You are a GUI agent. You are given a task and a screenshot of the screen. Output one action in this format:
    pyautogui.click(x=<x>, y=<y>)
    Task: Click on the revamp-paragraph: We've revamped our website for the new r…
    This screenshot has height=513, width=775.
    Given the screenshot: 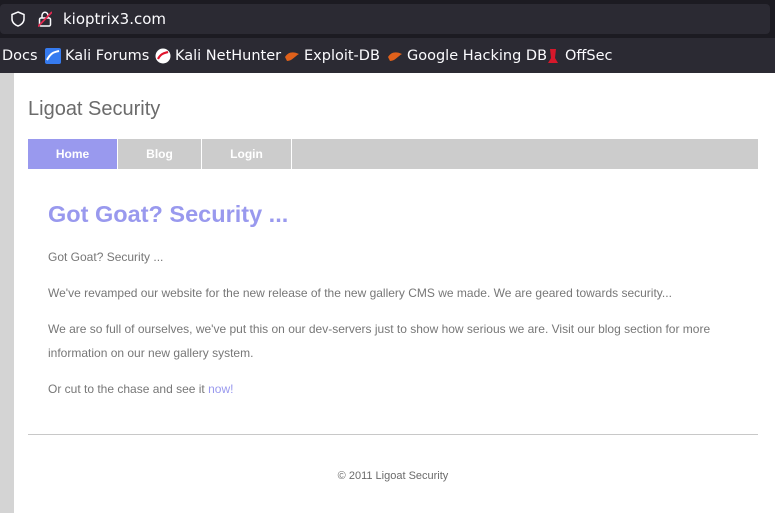 What is the action you would take?
    pyautogui.click(x=360, y=293)
    